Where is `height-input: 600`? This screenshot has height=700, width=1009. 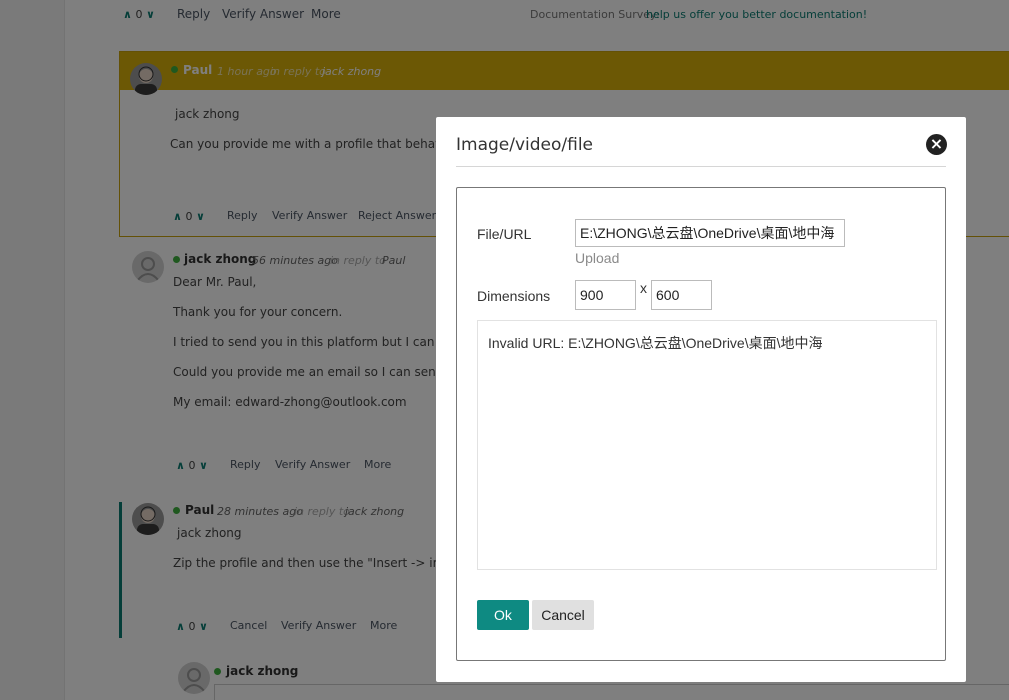
height-input: 600 is located at coordinates (681, 295).